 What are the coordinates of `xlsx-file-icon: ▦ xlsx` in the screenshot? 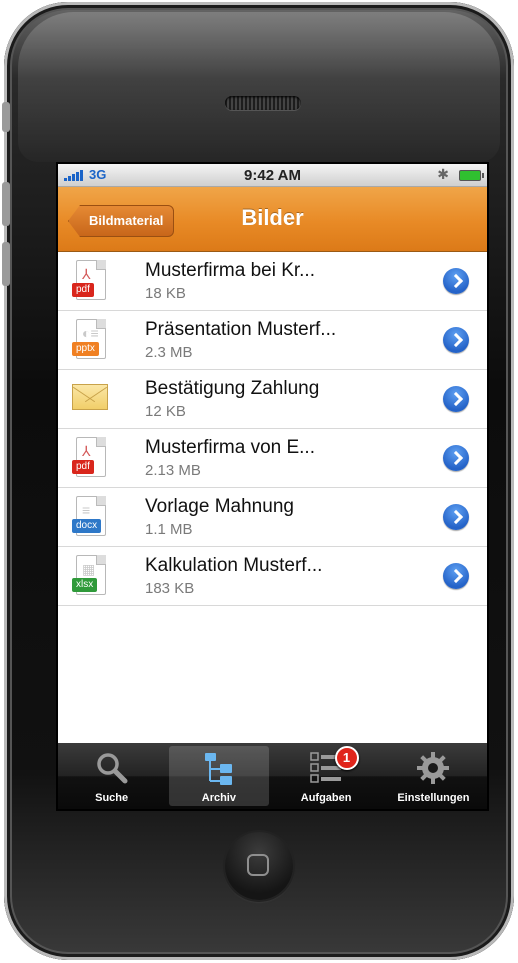 It's located at (90, 576).